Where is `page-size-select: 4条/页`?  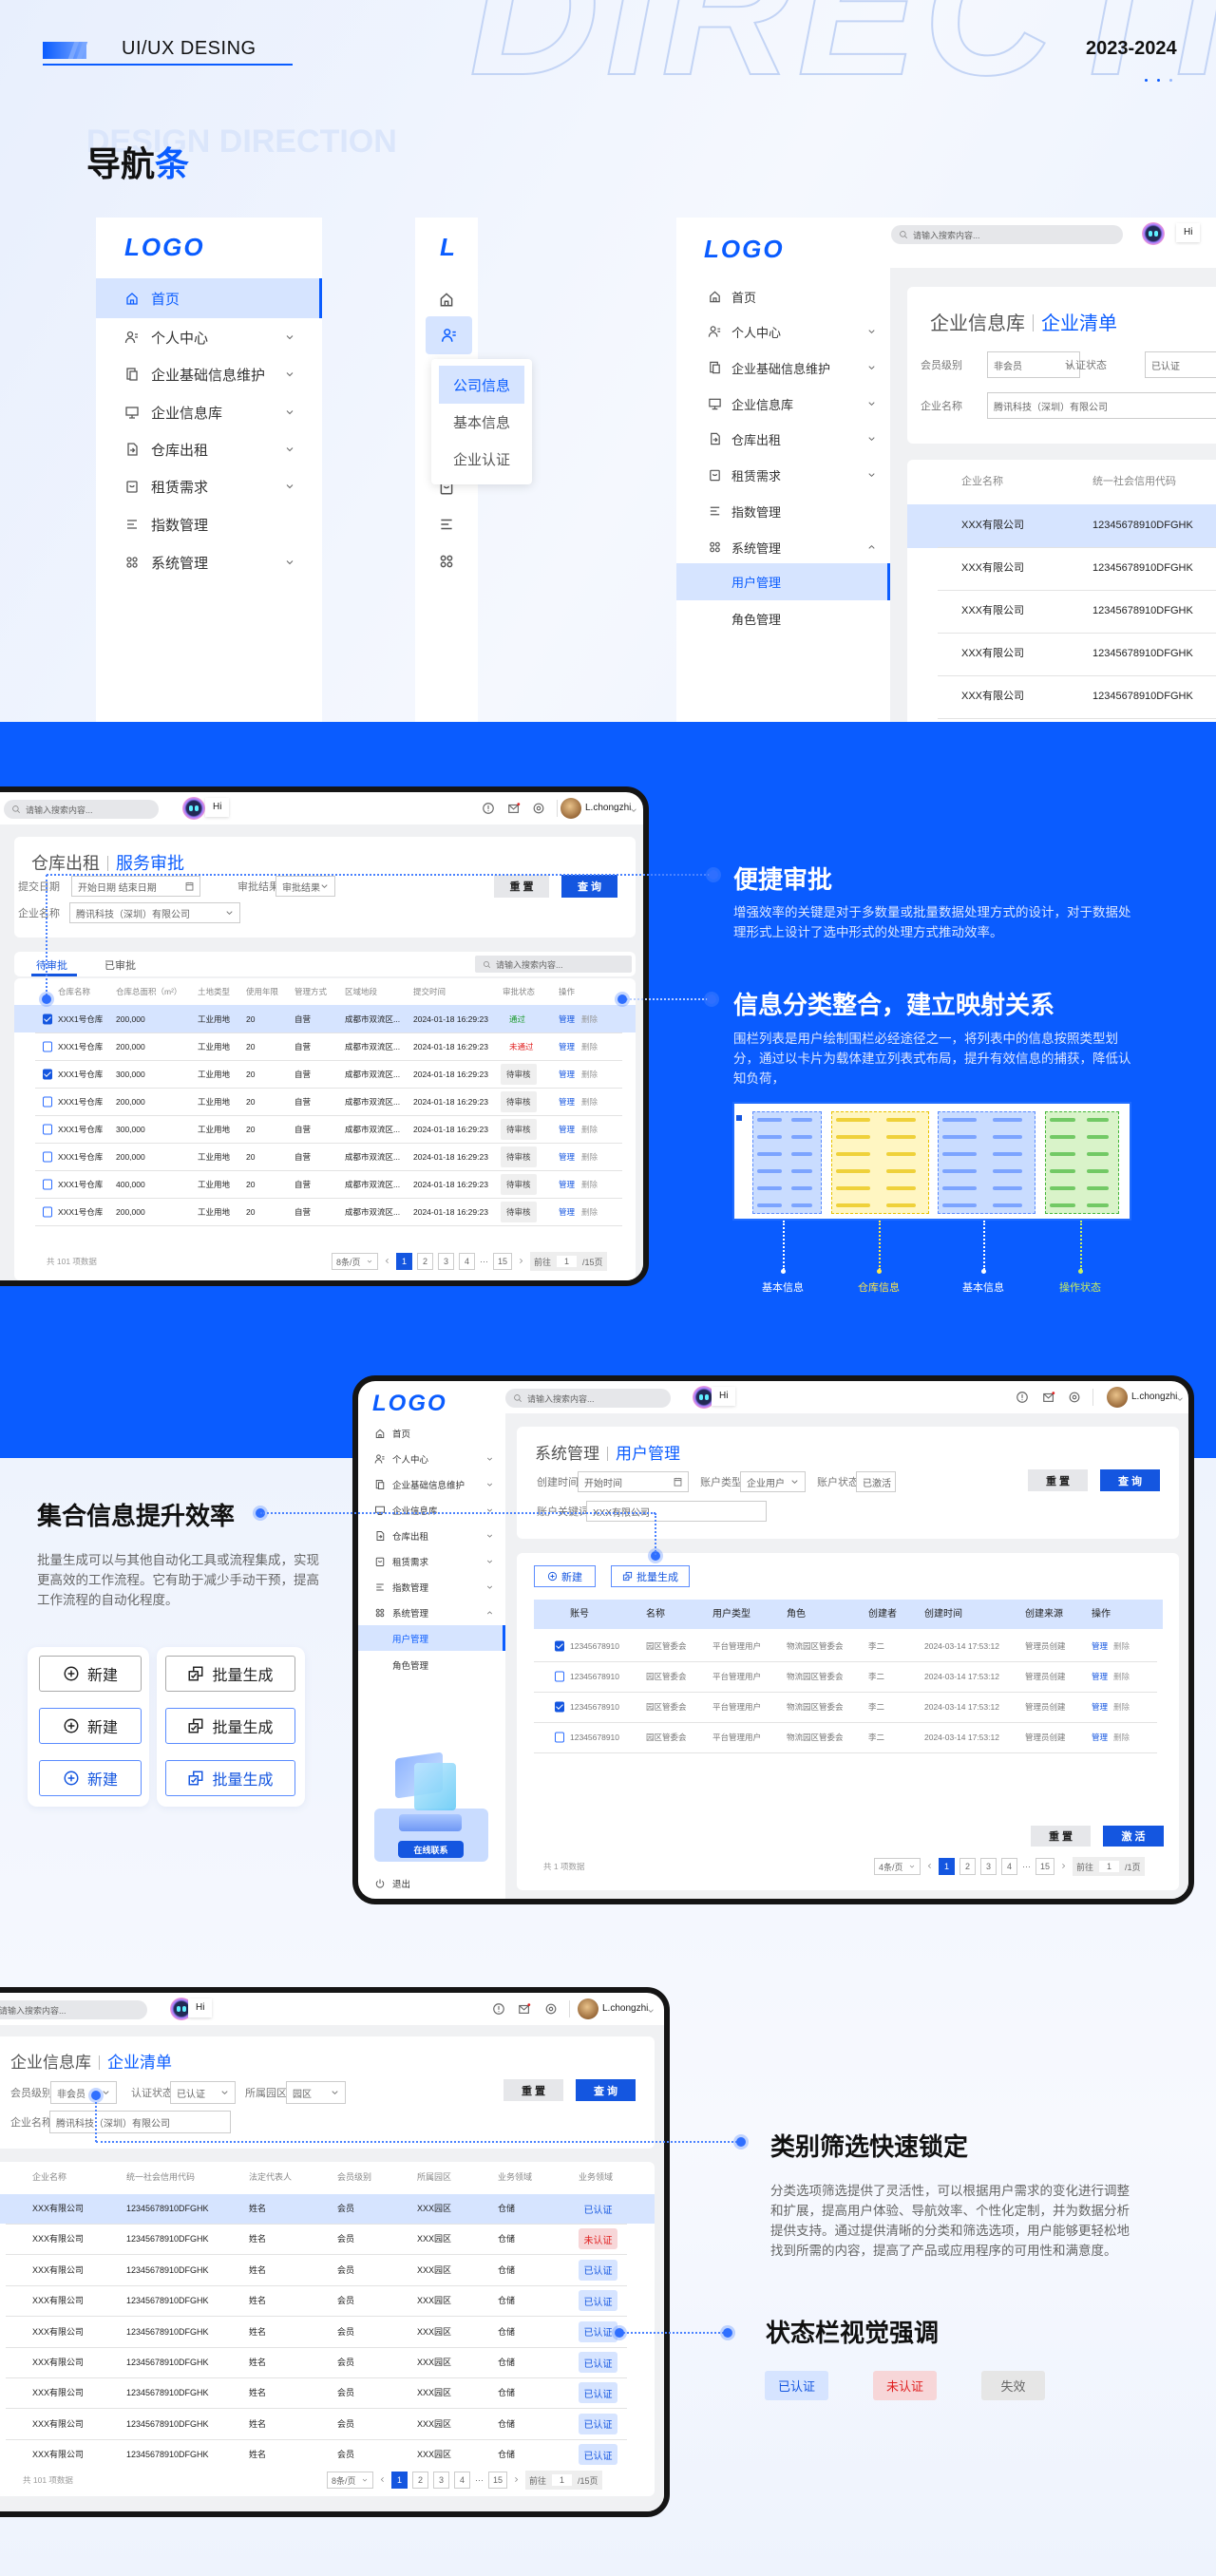 page-size-select: 4条/页 is located at coordinates (897, 1866).